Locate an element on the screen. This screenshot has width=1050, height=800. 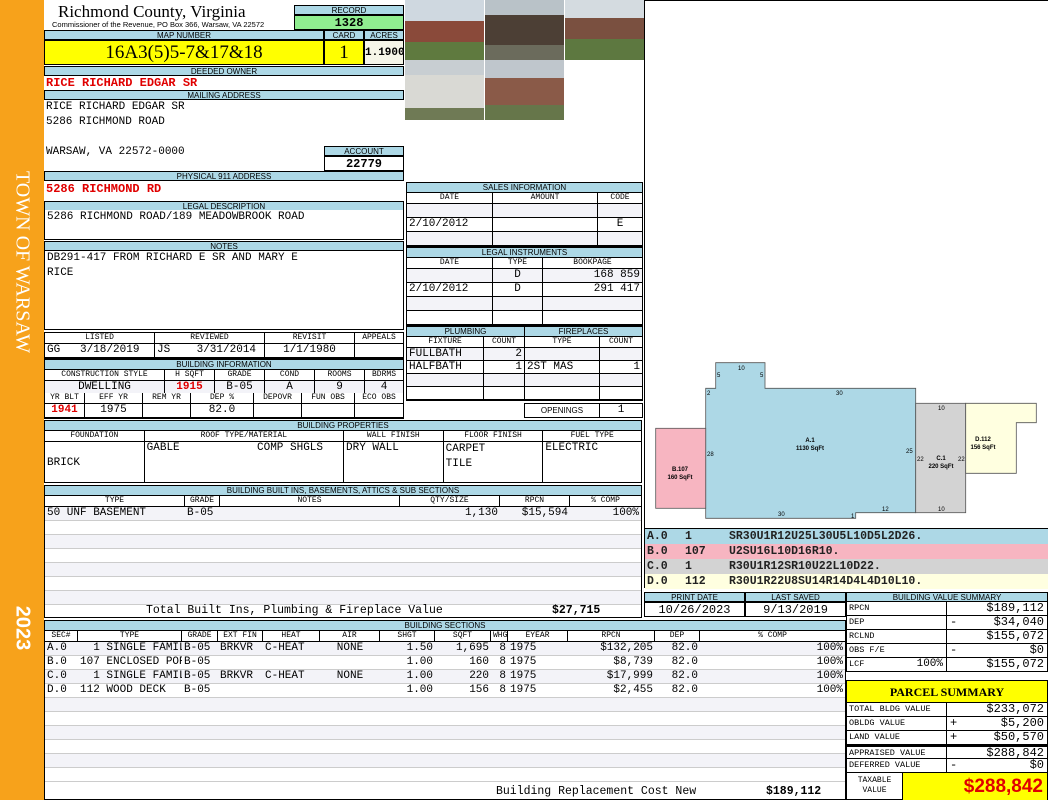
foundation-value: BRICK is located at coordinates (95, 462).